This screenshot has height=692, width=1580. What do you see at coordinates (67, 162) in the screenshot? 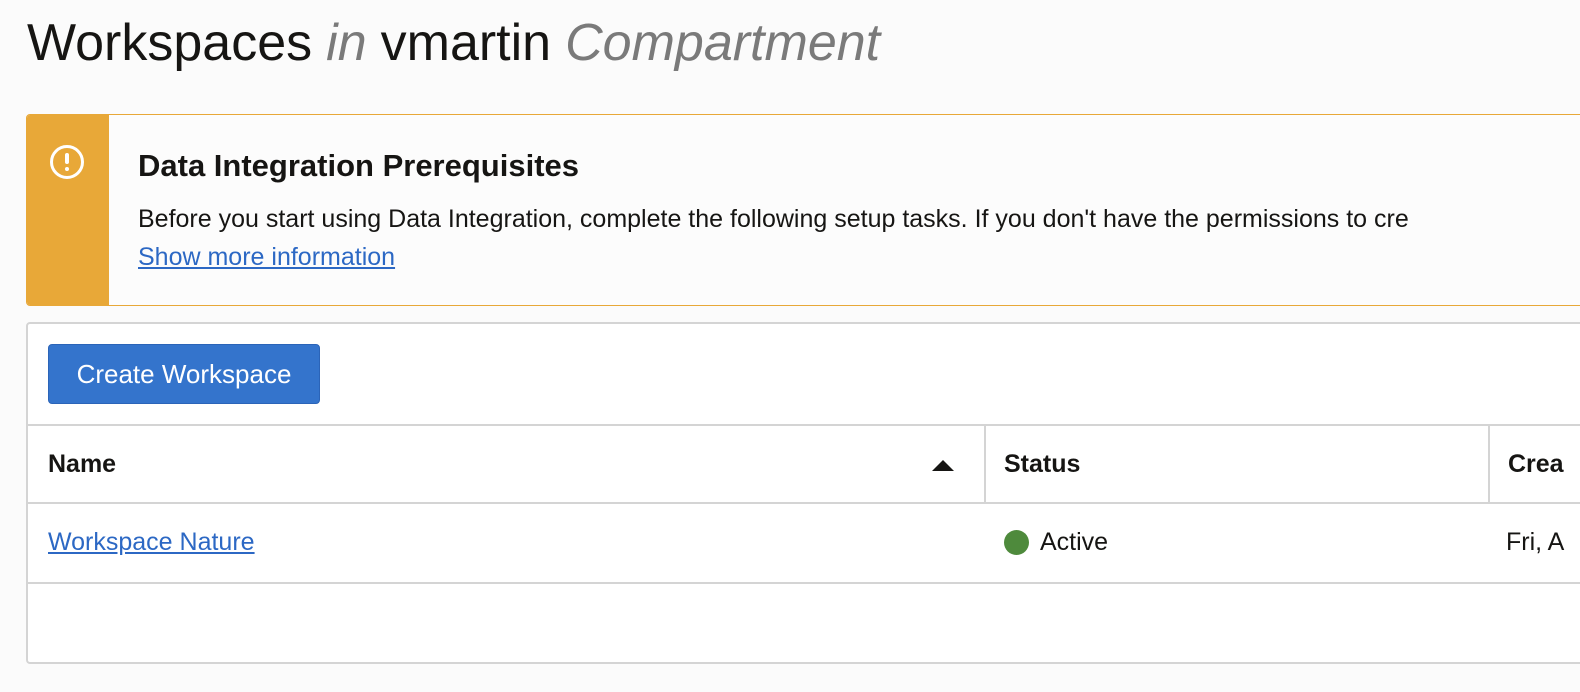
I see `warning-icon` at bounding box center [67, 162].